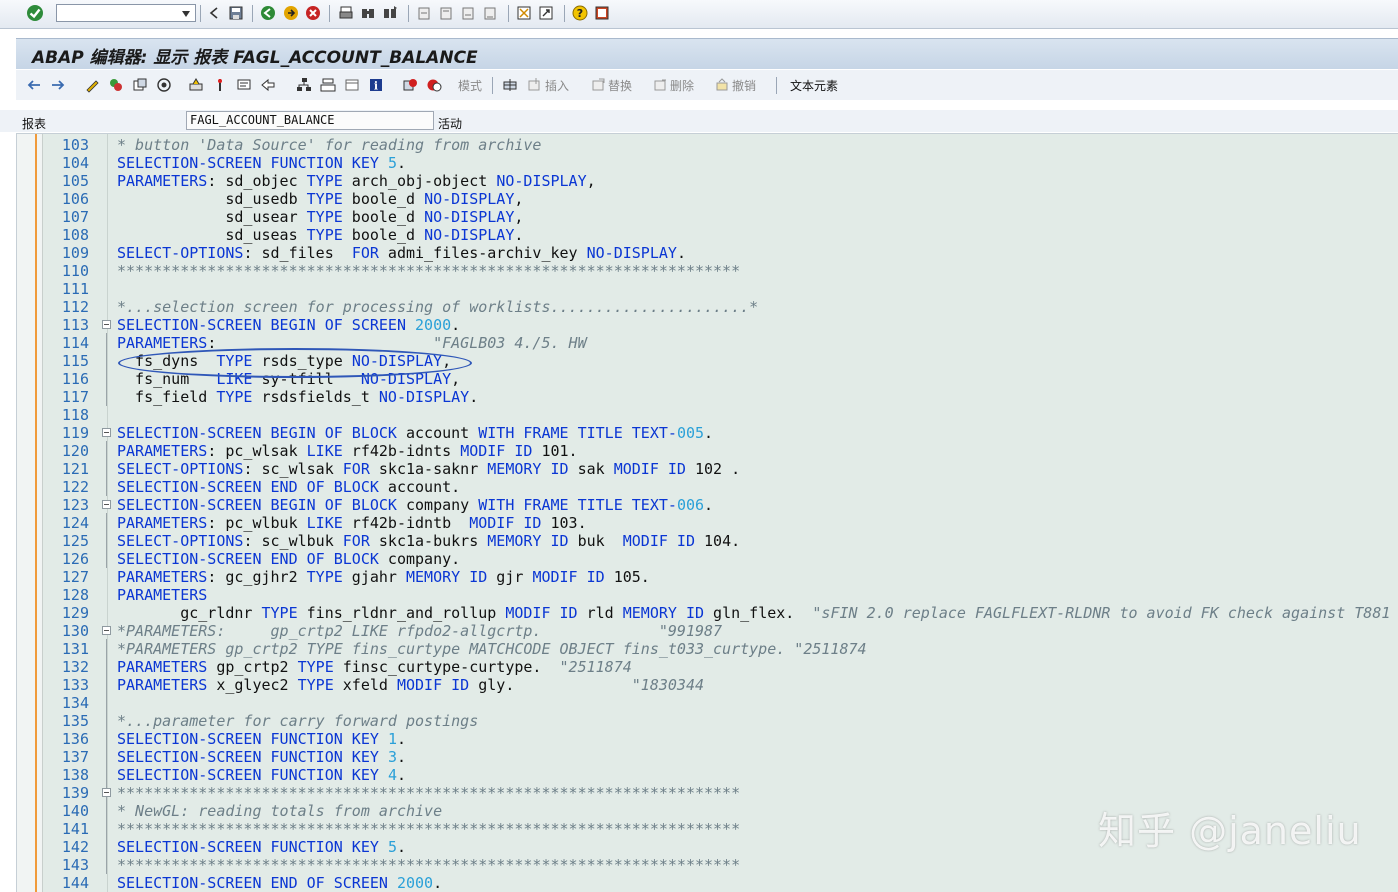 The image size is (1398, 892). I want to click on shortcut-icon, so click(546, 13).